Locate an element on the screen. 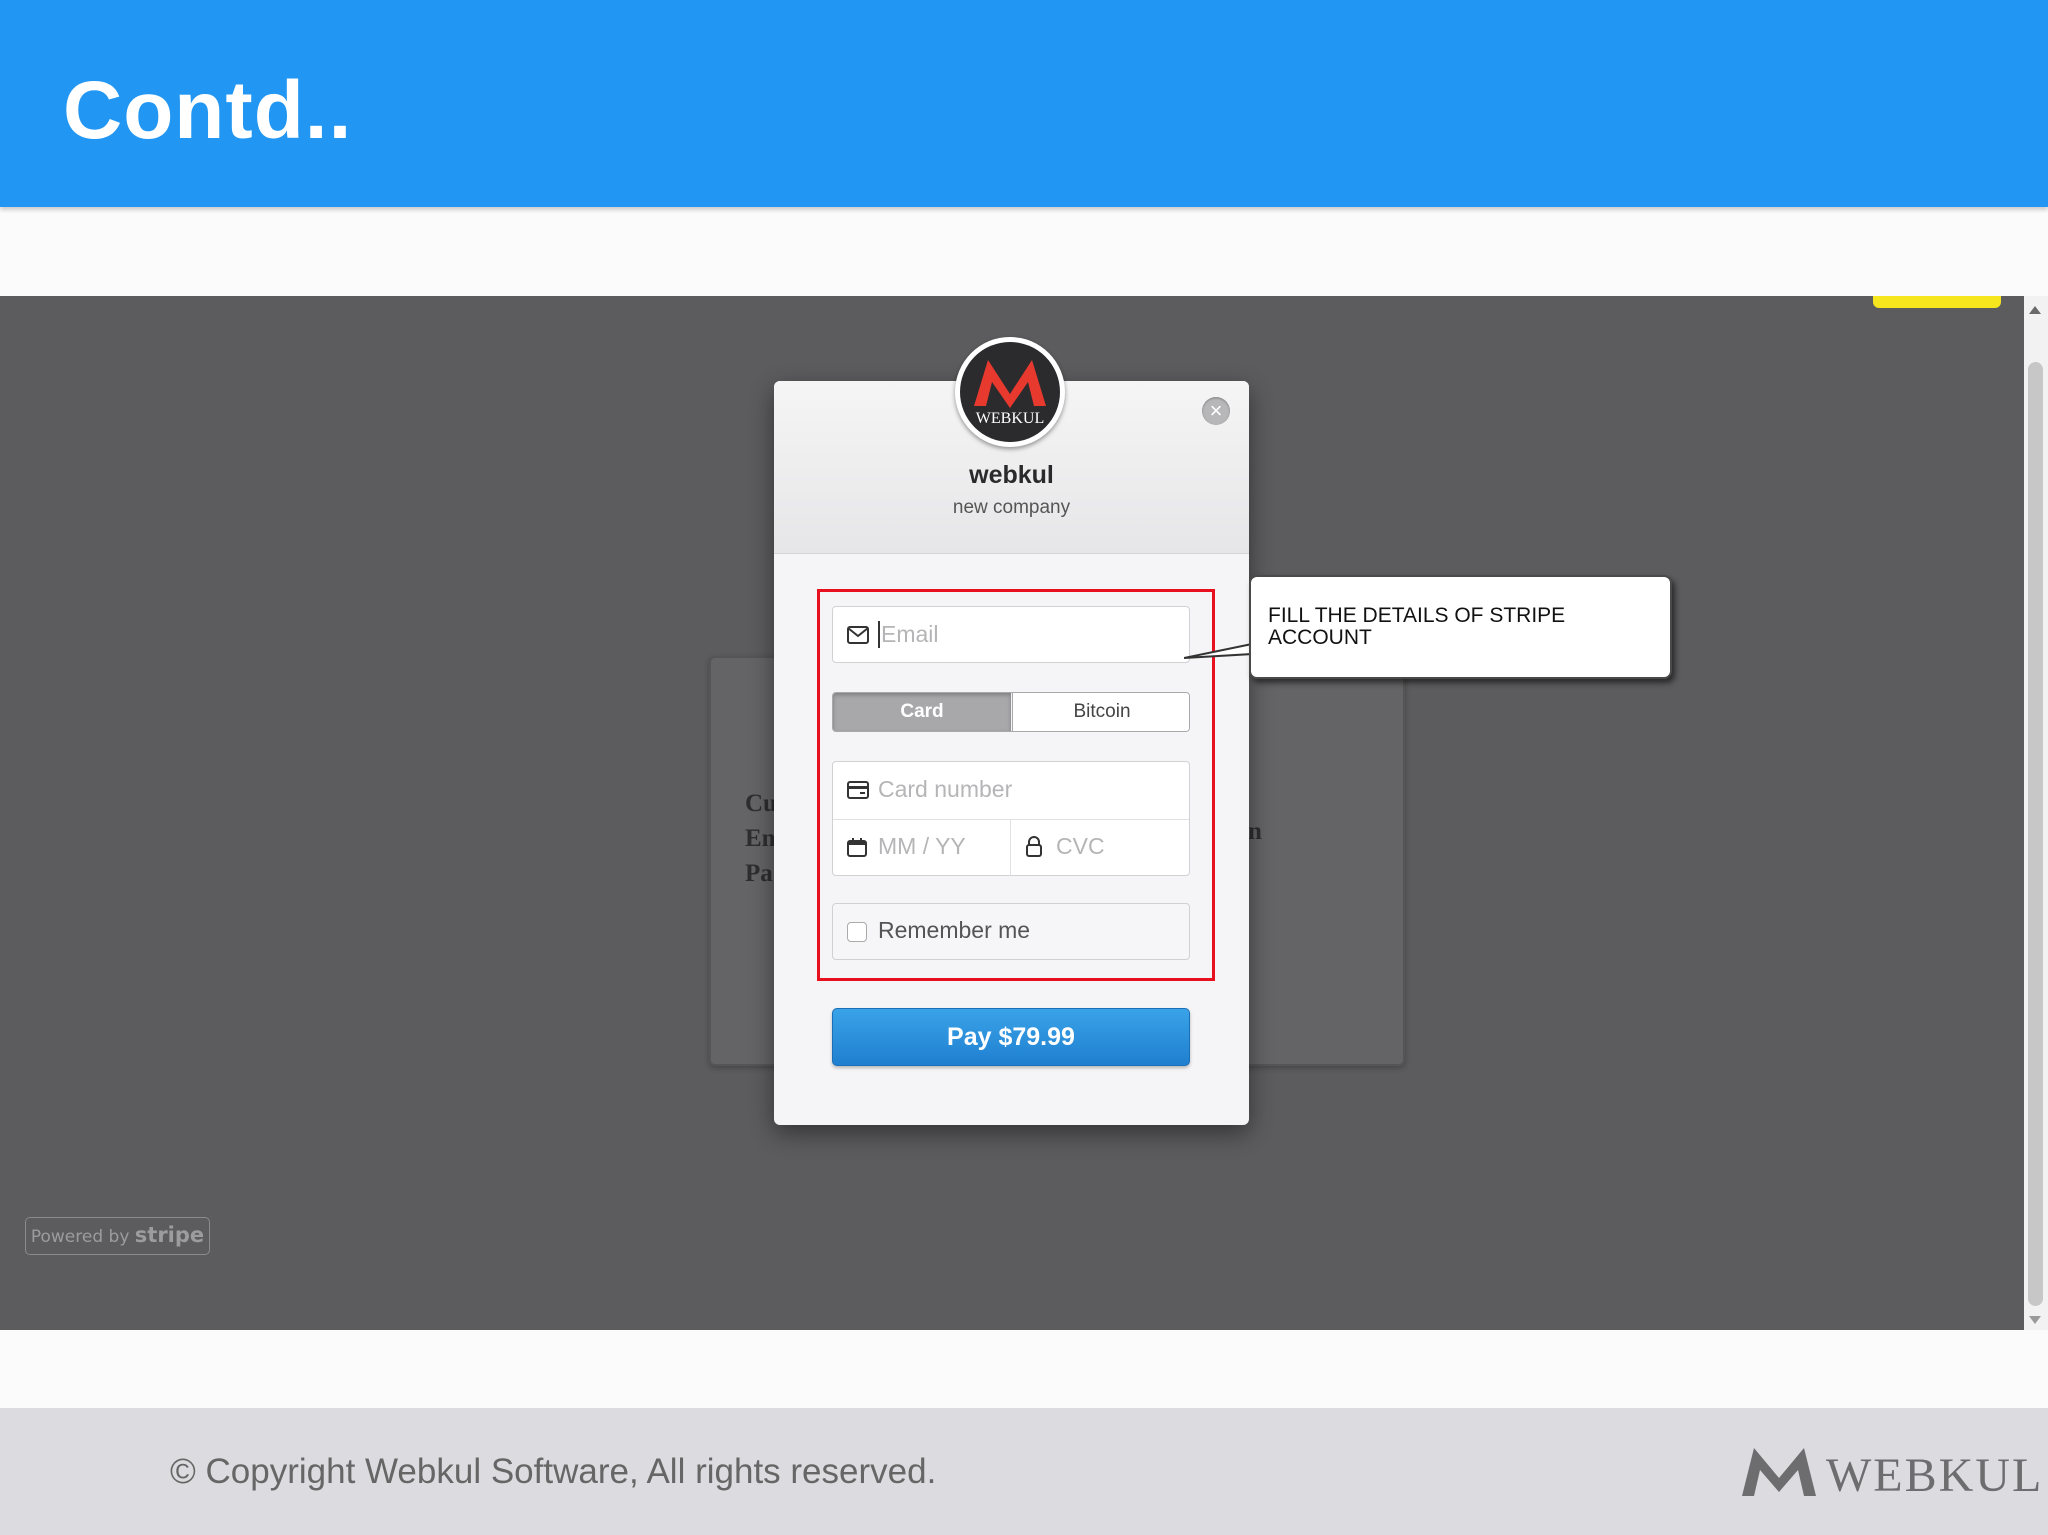 Image resolution: width=2048 pixels, height=1535 pixels. company-name: webkul is located at coordinates (1011, 475).